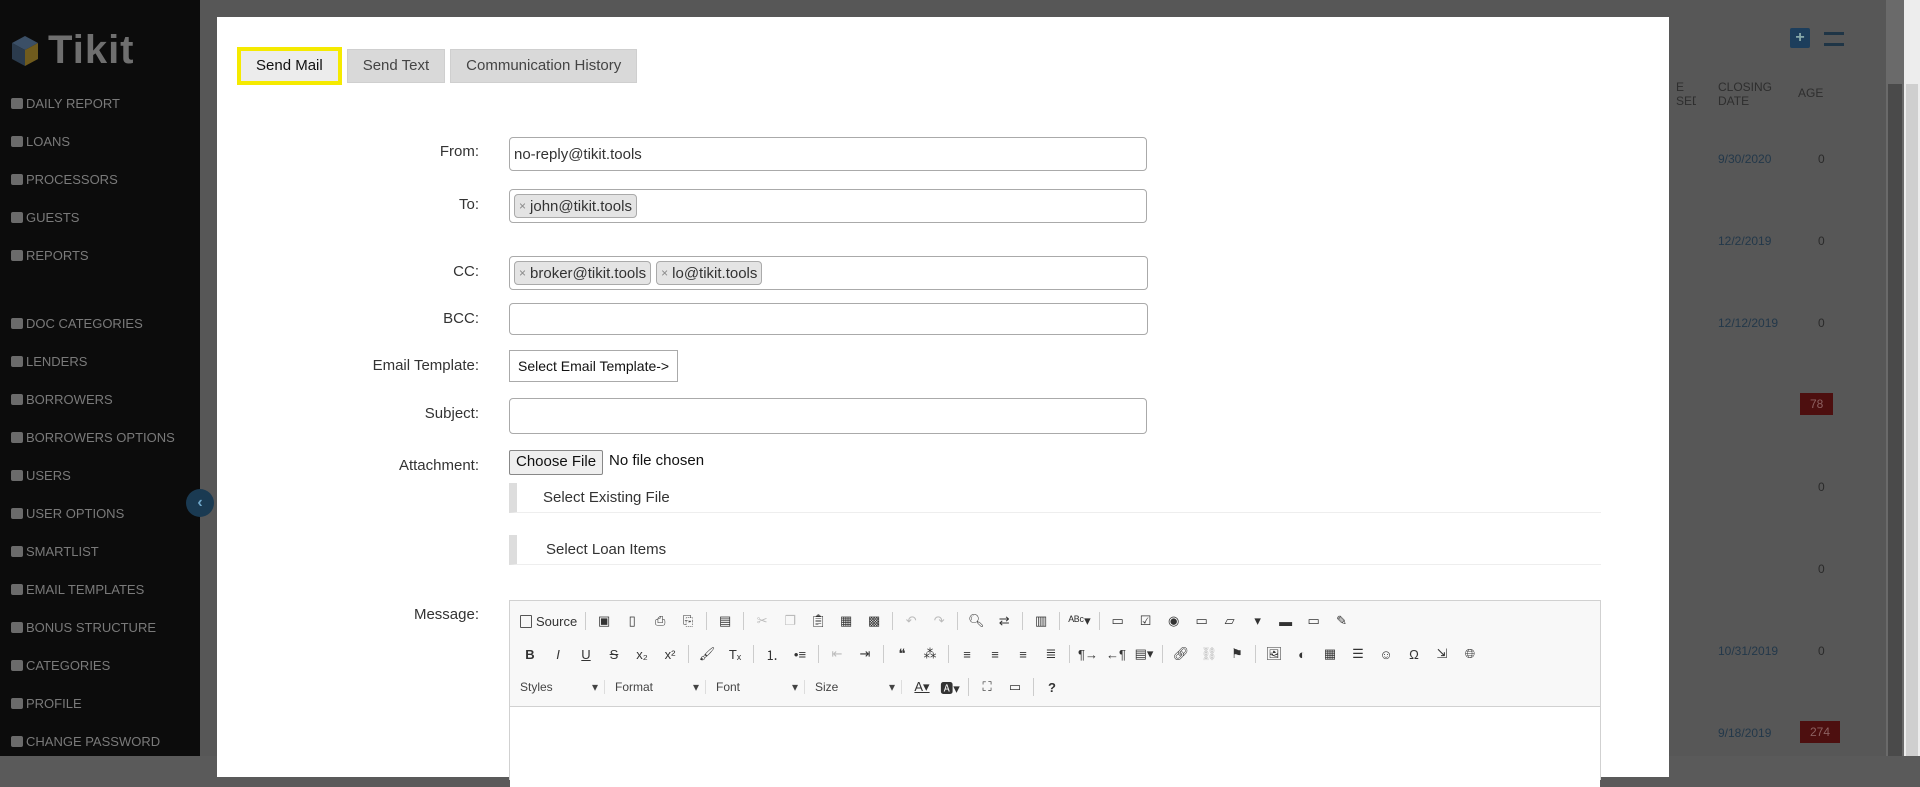  Describe the element at coordinates (1015, 687) in the screenshot. I see `show-blocks-icon: ▭` at that location.